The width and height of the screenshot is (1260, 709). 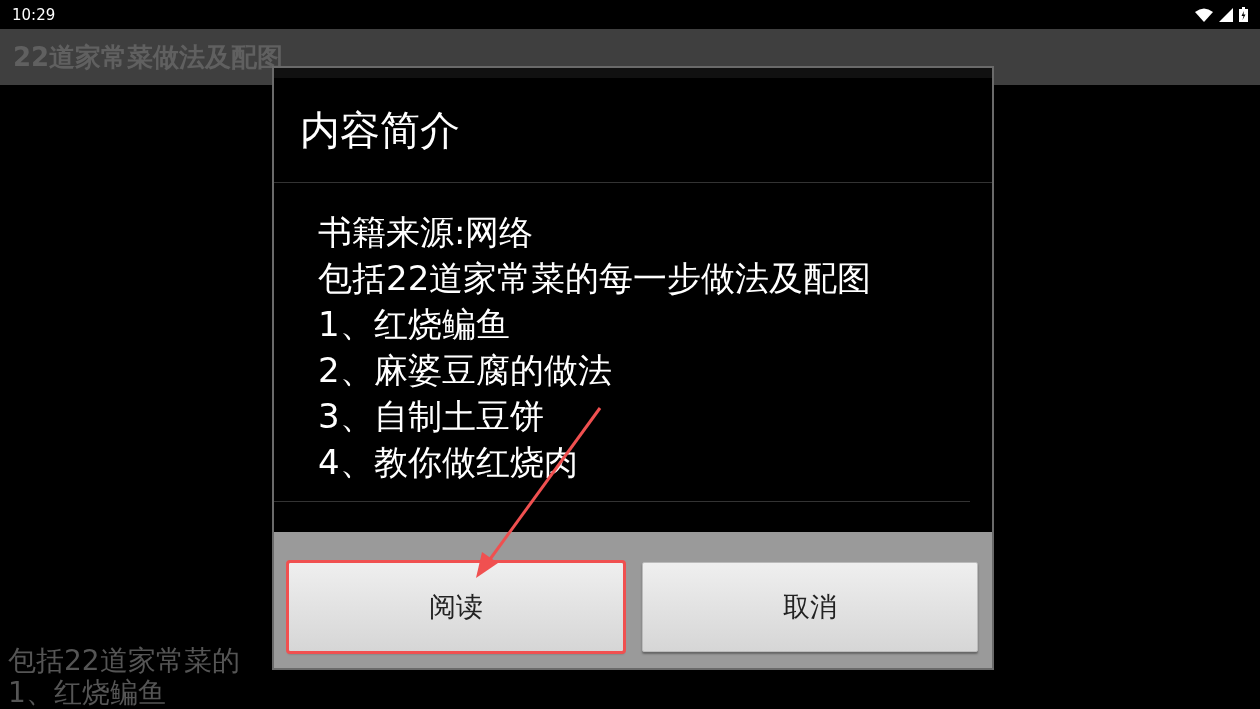 What do you see at coordinates (34, 14) in the screenshot?
I see `clock-time: 10:29` at bounding box center [34, 14].